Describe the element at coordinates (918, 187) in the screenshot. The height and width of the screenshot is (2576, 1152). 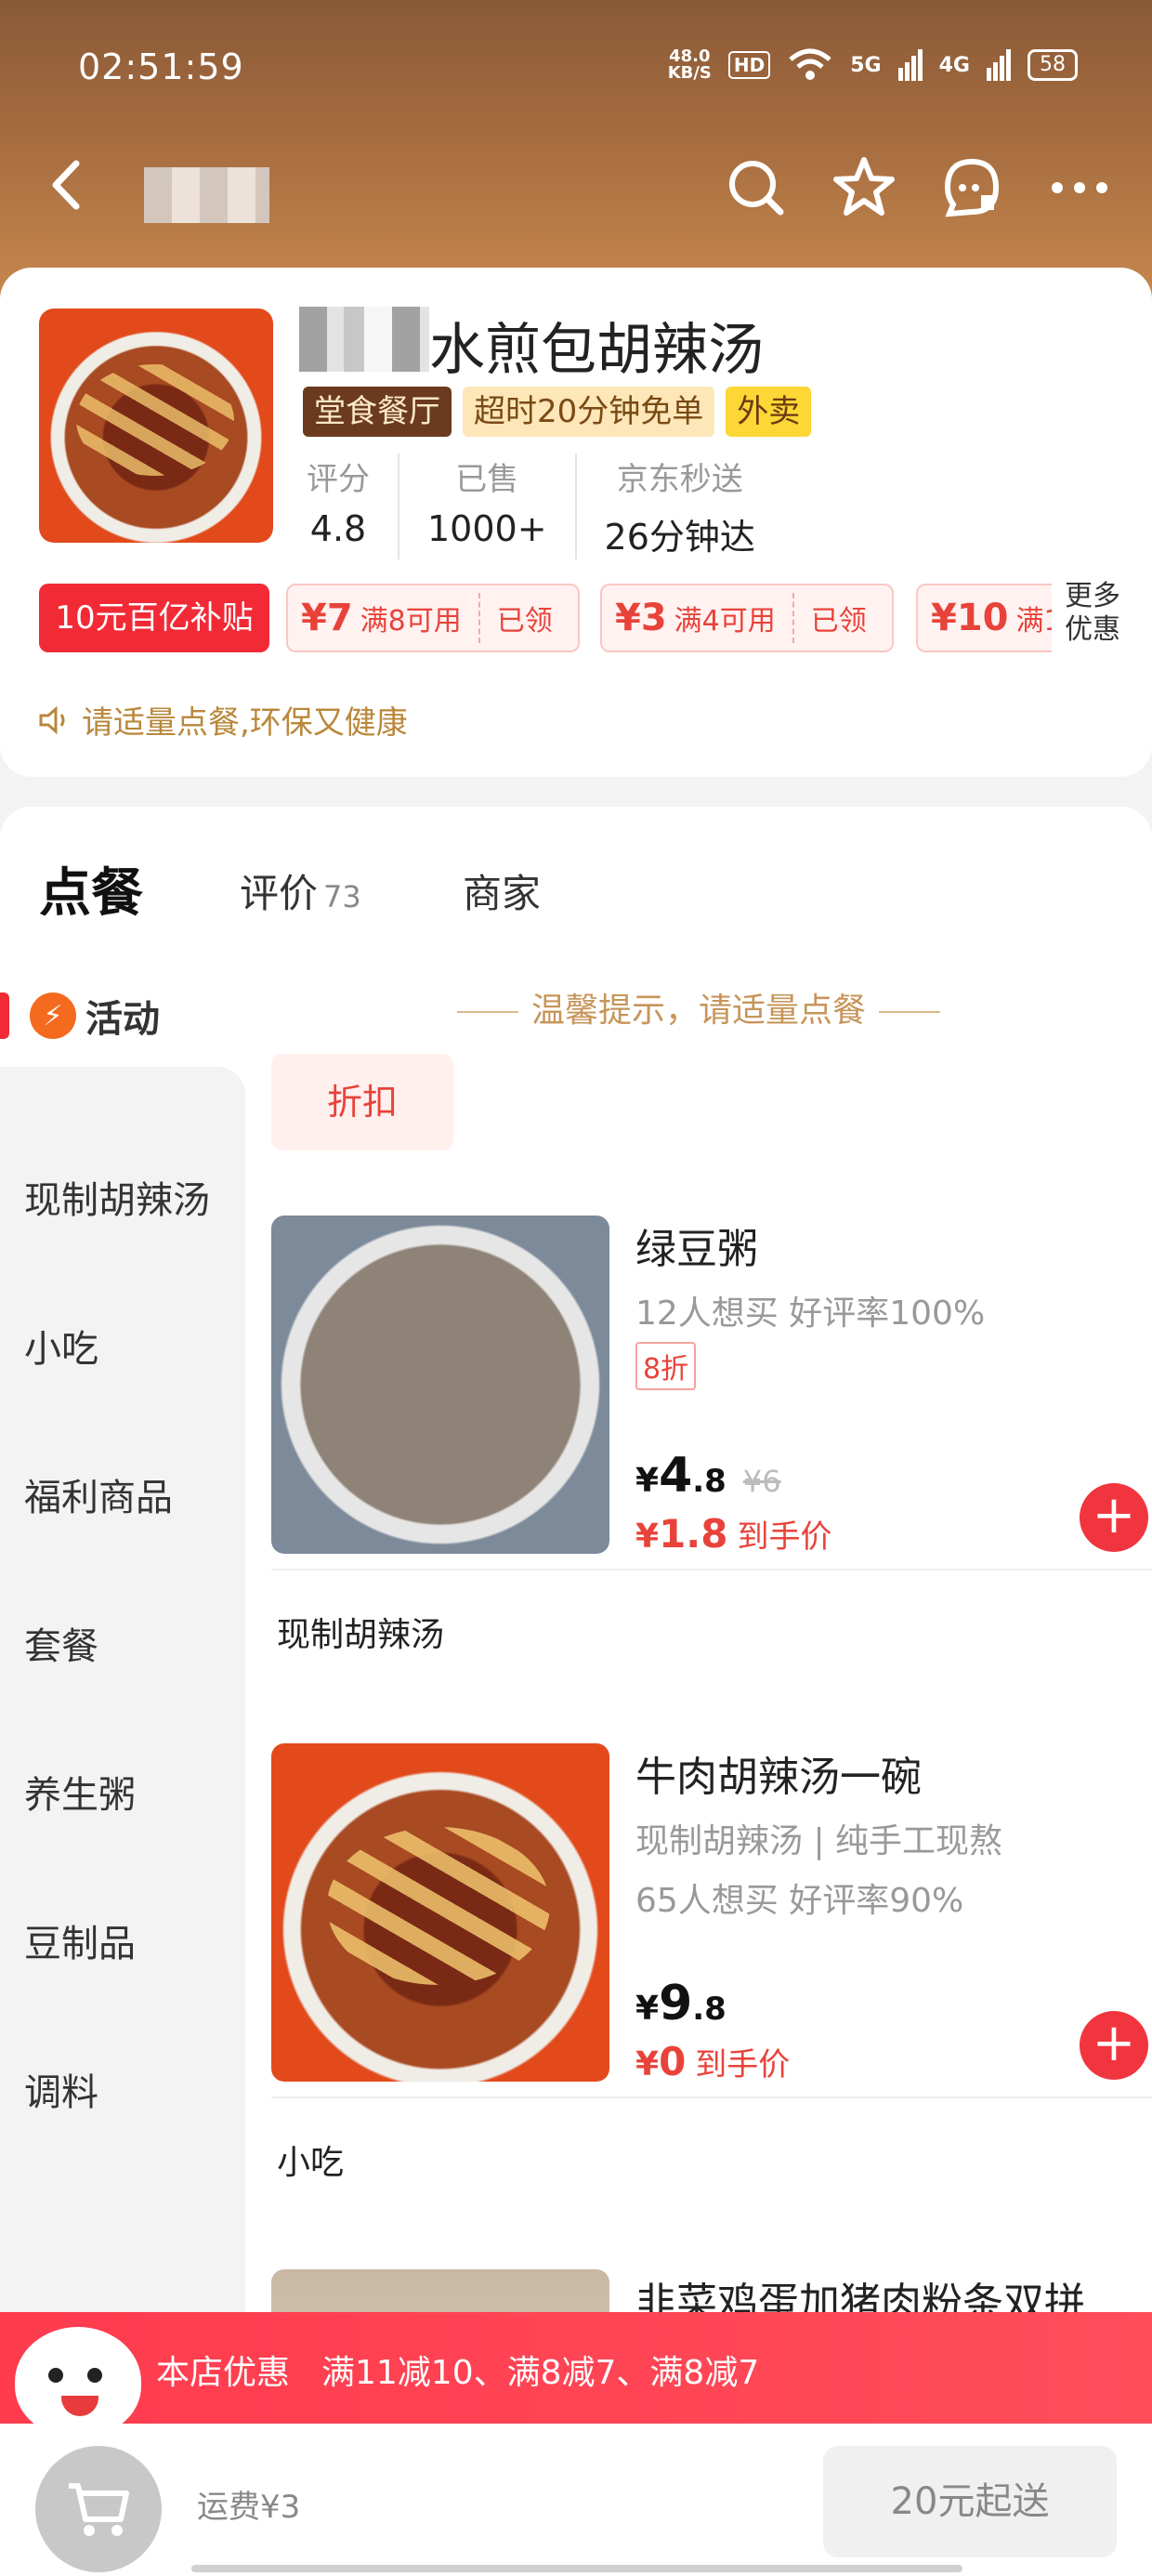
I see `nav-actions` at that location.